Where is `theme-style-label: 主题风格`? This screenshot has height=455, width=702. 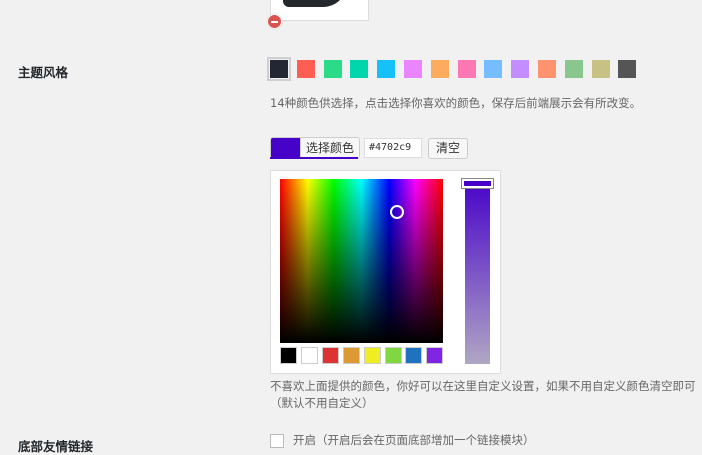
theme-style-label: 主题风格 is located at coordinates (43, 72).